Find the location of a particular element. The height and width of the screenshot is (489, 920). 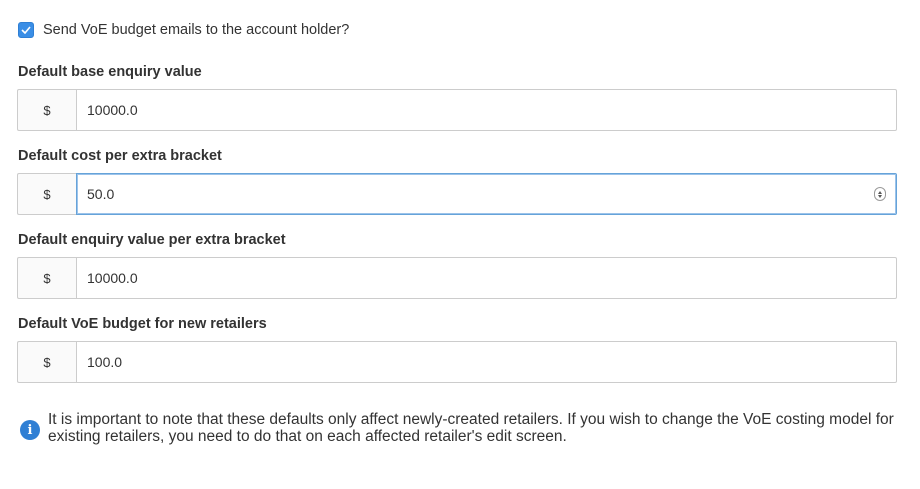

enquiry-value-per-extra-bracket-input: 10000.0 is located at coordinates (486, 278).